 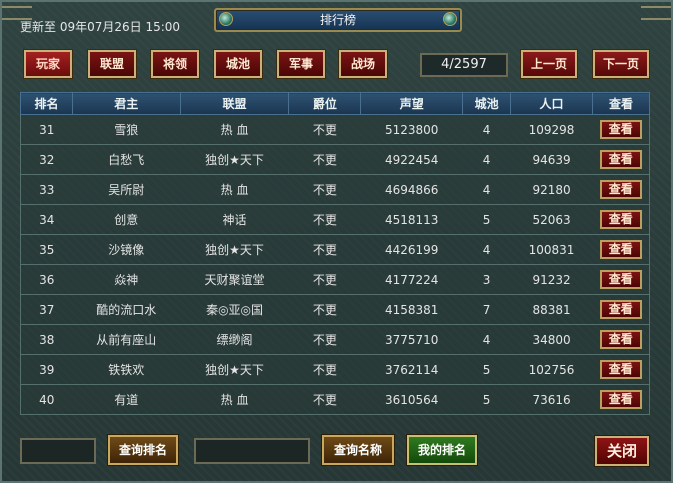 What do you see at coordinates (143, 450) in the screenshot?
I see `query-rank-button: 查询排名` at bounding box center [143, 450].